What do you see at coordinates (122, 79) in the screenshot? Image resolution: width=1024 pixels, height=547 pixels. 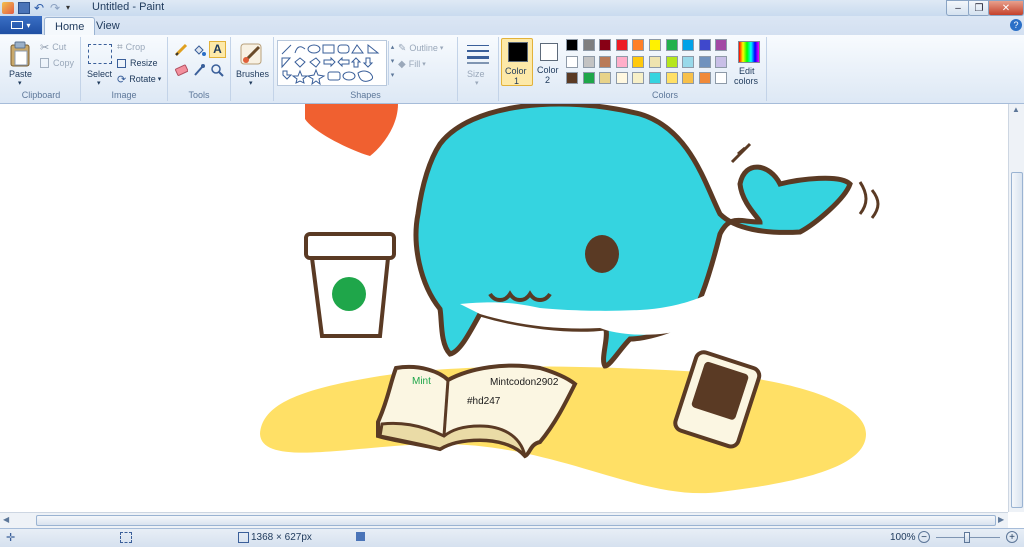 I see `rotate-icon: ⟳` at bounding box center [122, 79].